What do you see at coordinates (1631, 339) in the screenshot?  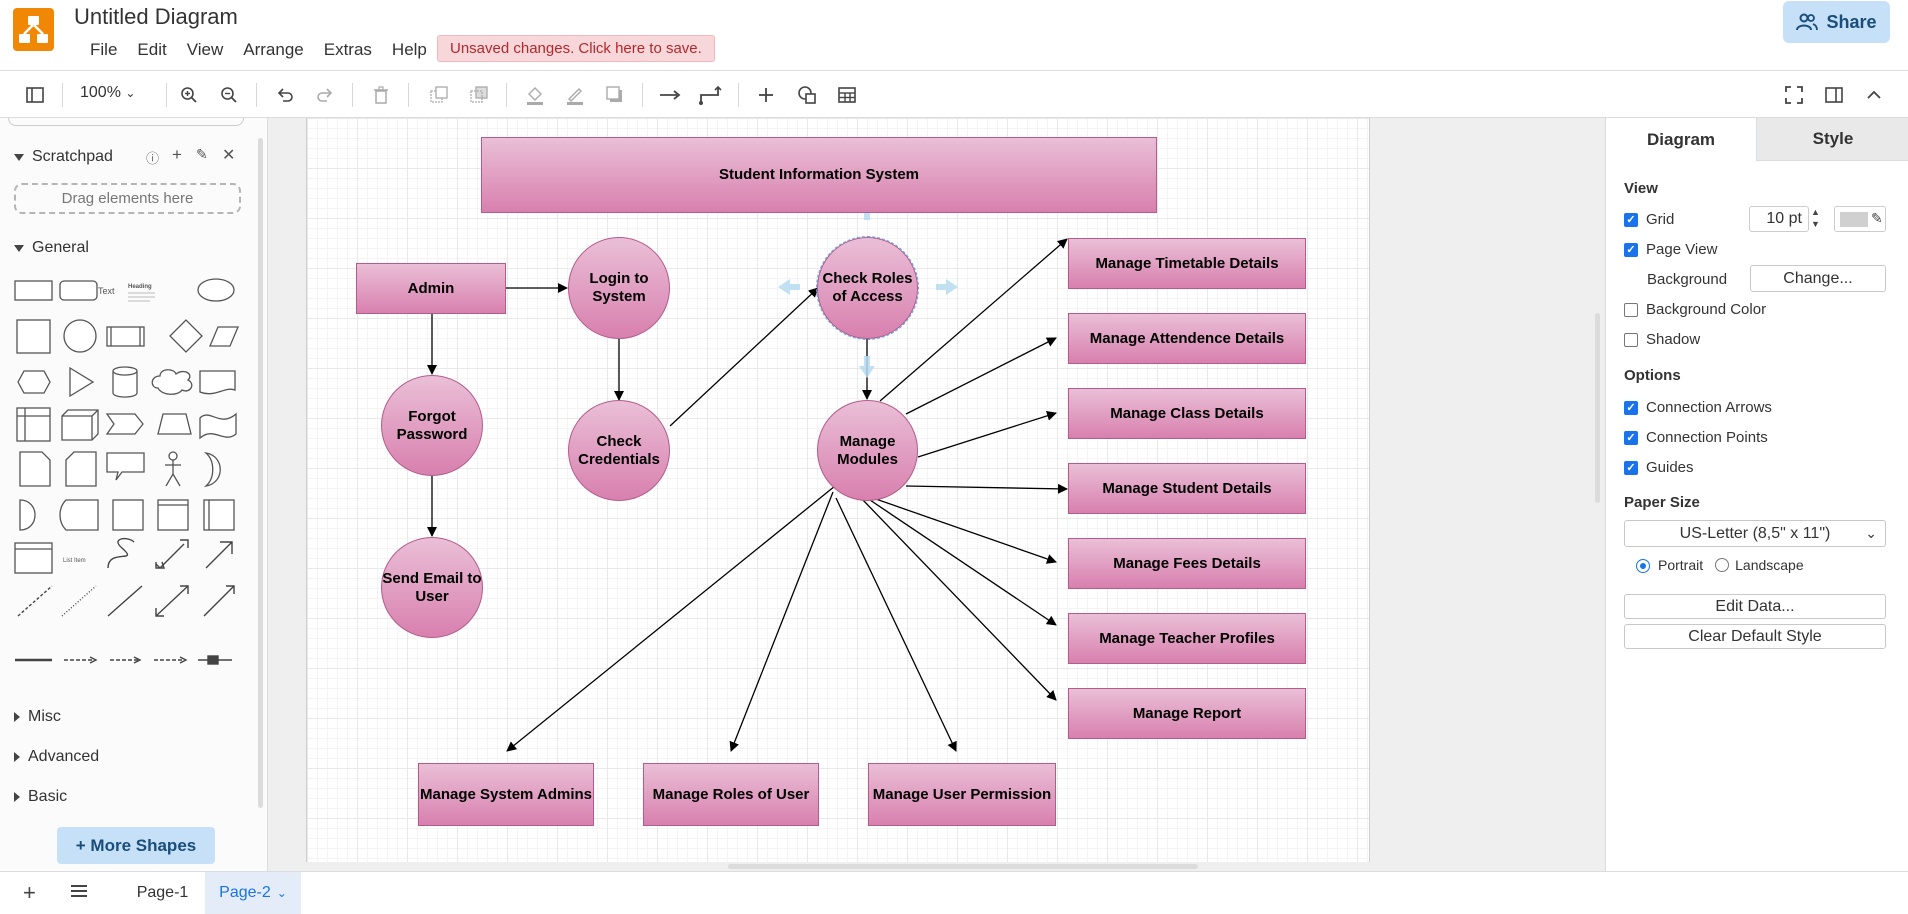 I see `shadow-checkbox` at bounding box center [1631, 339].